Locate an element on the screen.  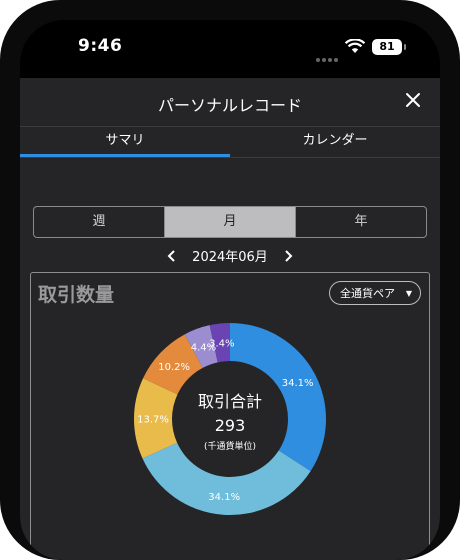
period-month-button: 月 is located at coordinates (229, 222).